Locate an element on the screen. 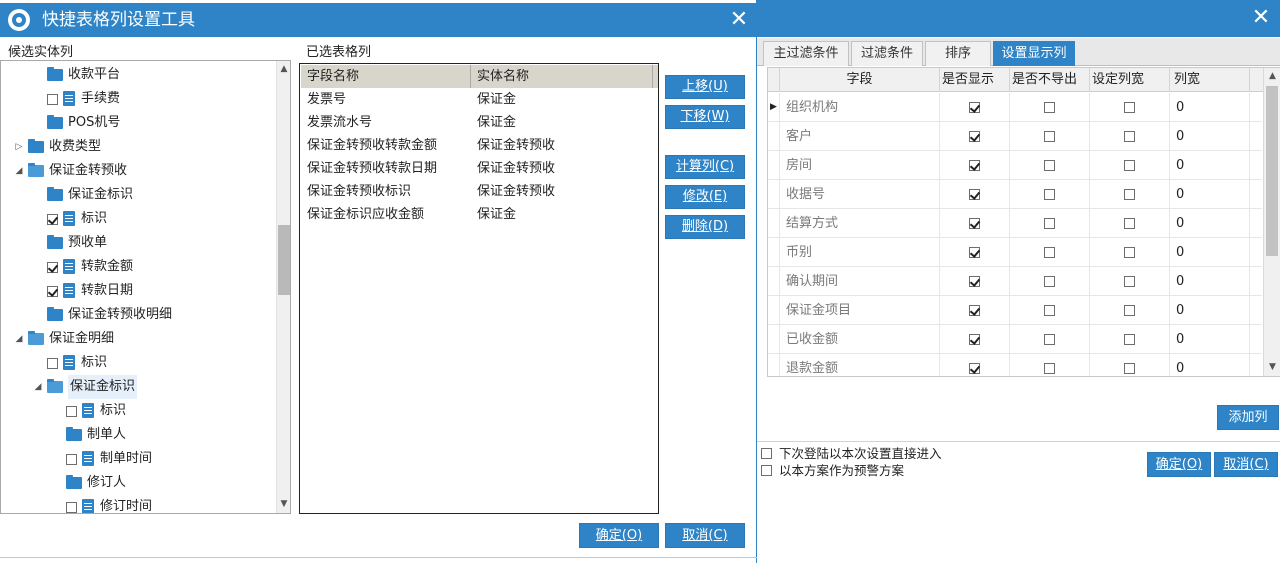  grid-scroll-thumb is located at coordinates (1272, 171).